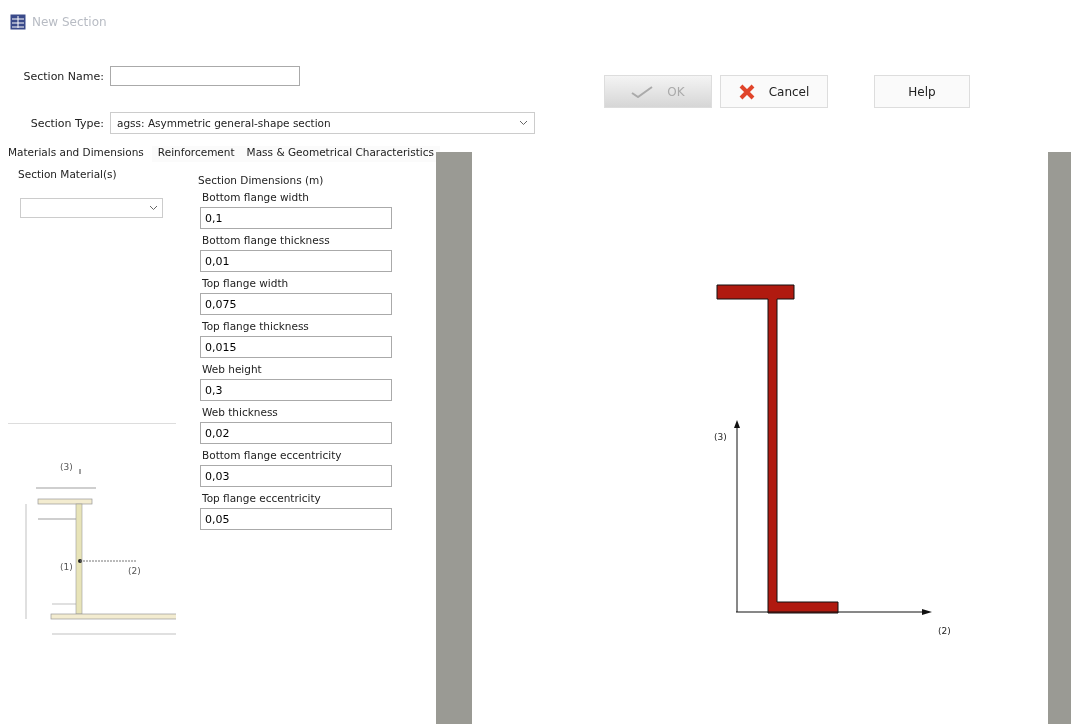 This screenshot has width=1071, height=724. What do you see at coordinates (205, 76) in the screenshot?
I see `section-name-field` at bounding box center [205, 76].